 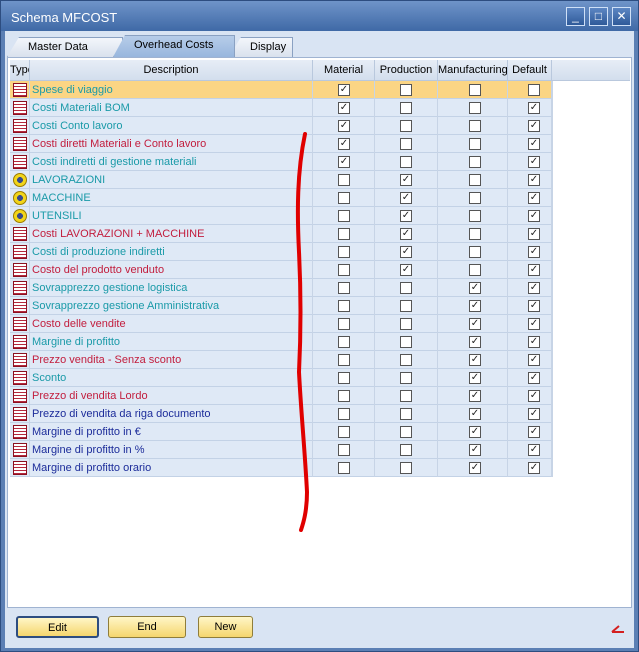 I want to click on tab-overhead-costs: Overhead Costs, so click(x=174, y=46).